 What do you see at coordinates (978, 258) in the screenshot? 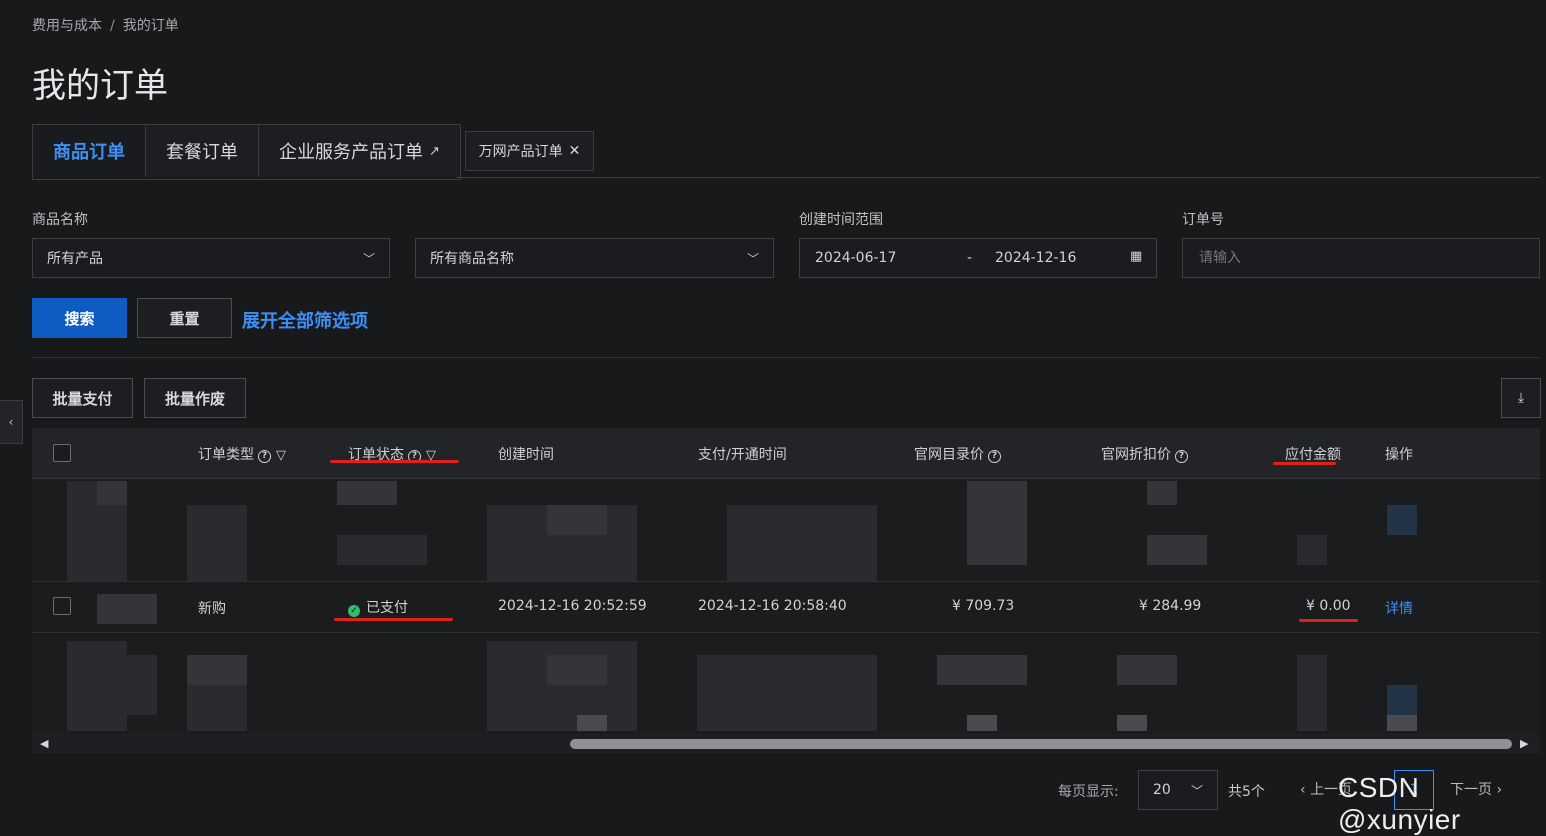
I see `date-range-picker: 2024-06-17 - 2024-12-16 ▦` at bounding box center [978, 258].